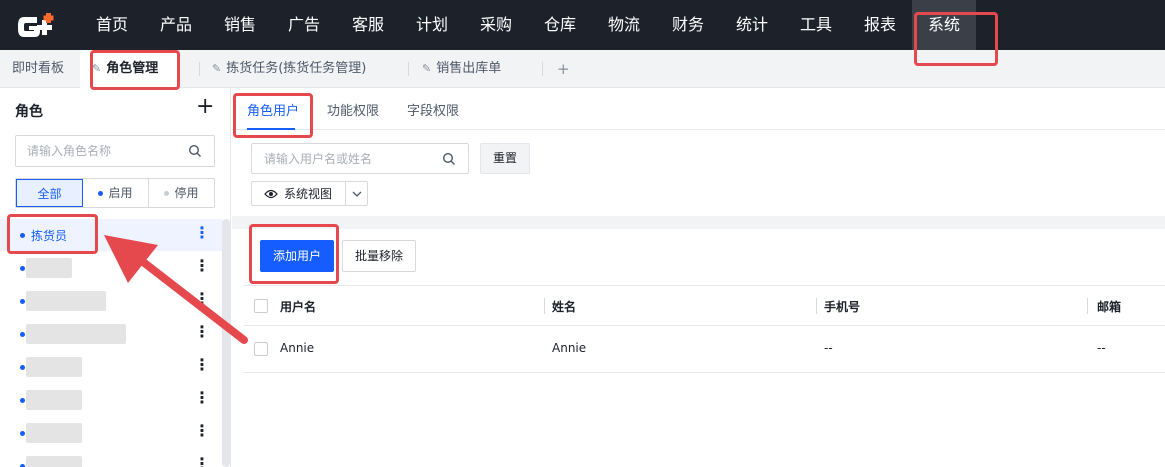 This screenshot has width=1165, height=467. Describe the element at coordinates (569, 348) in the screenshot. I see `cell-name: Annie` at that location.